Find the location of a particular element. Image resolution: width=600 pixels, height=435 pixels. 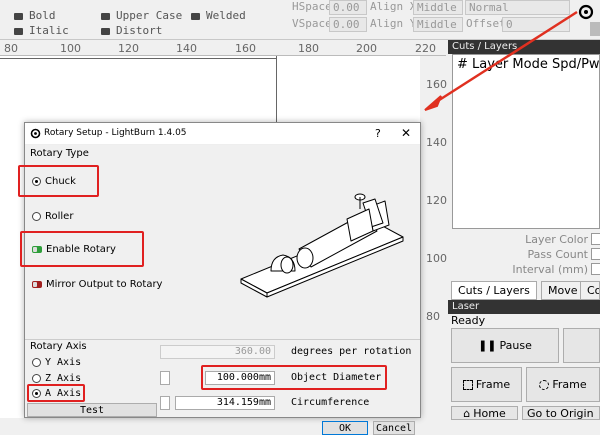

enable-rotary-toggle: Enable Rotary is located at coordinates (74, 249).